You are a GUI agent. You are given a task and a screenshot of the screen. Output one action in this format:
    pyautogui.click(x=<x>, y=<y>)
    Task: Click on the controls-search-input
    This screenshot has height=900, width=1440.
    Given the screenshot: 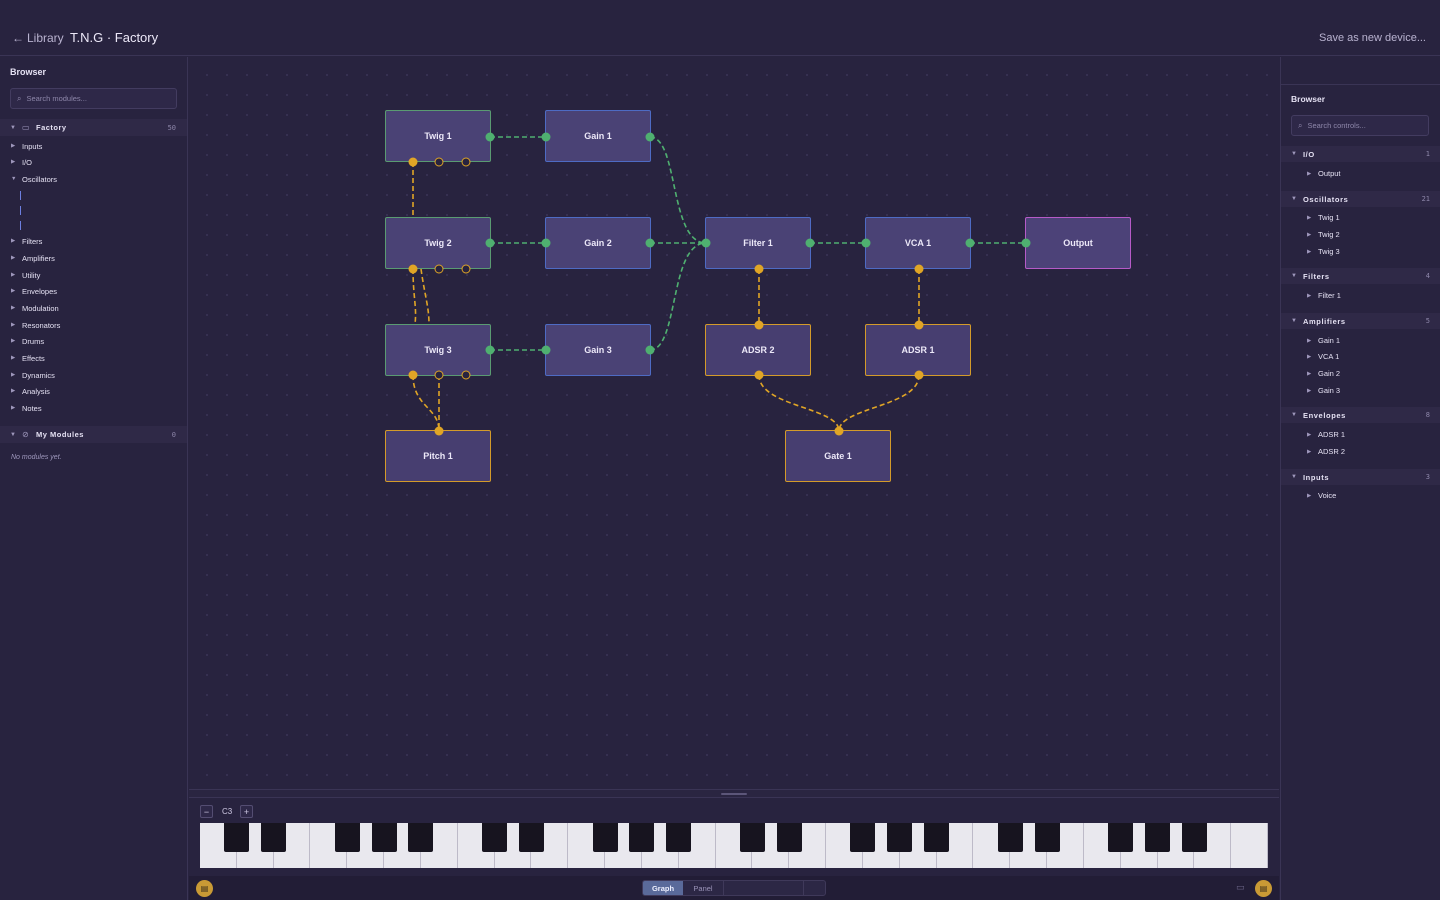 What is the action you would take?
    pyautogui.click(x=1362, y=125)
    